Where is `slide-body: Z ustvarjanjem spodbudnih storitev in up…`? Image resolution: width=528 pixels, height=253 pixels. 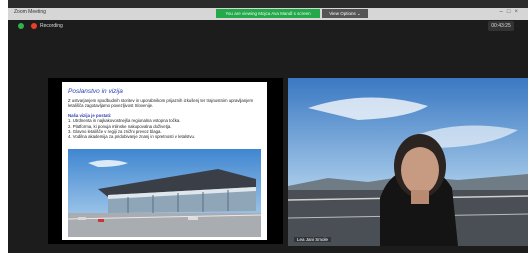
slide-body: Z ustvarjanjem spodbudnih storitev in up… is located at coordinates (165, 119).